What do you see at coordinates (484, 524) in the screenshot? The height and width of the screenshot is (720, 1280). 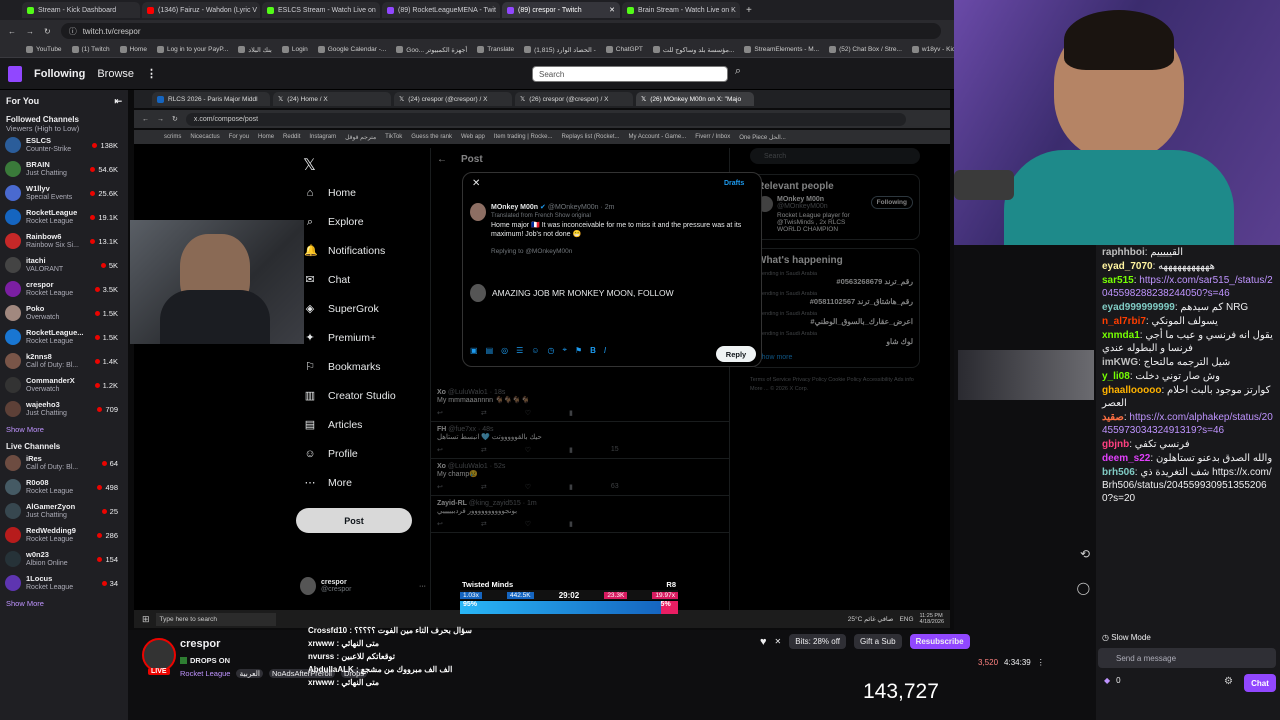 I see `repost-icon: ⇄` at bounding box center [484, 524].